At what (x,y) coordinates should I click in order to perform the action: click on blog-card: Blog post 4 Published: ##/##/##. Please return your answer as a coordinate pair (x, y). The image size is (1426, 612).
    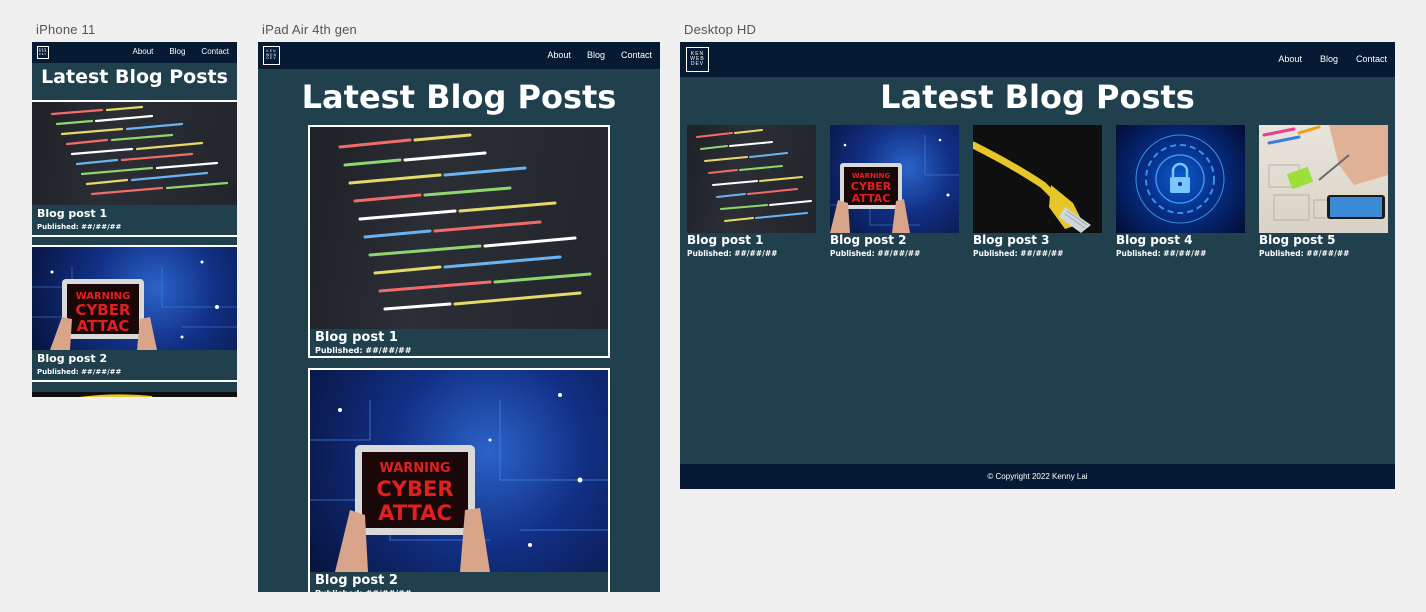
    Looking at the image, I should click on (1180, 192).